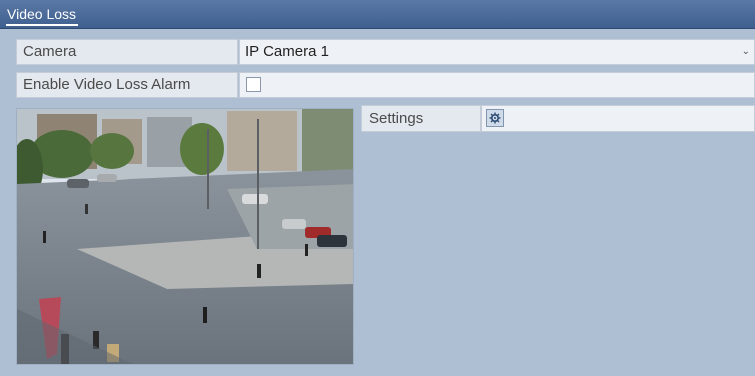 The height and width of the screenshot is (376, 755). Describe the element at coordinates (127, 85) in the screenshot. I see `enable-alarm-label: Enable Video Loss Alarm` at that location.